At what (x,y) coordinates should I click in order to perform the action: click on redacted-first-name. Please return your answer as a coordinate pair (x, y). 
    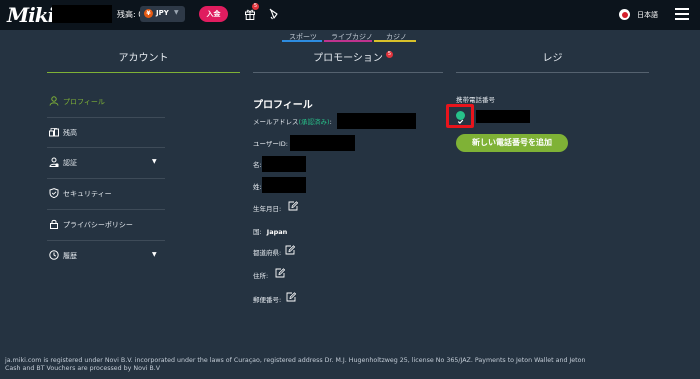
    Looking at the image, I should click on (284, 164).